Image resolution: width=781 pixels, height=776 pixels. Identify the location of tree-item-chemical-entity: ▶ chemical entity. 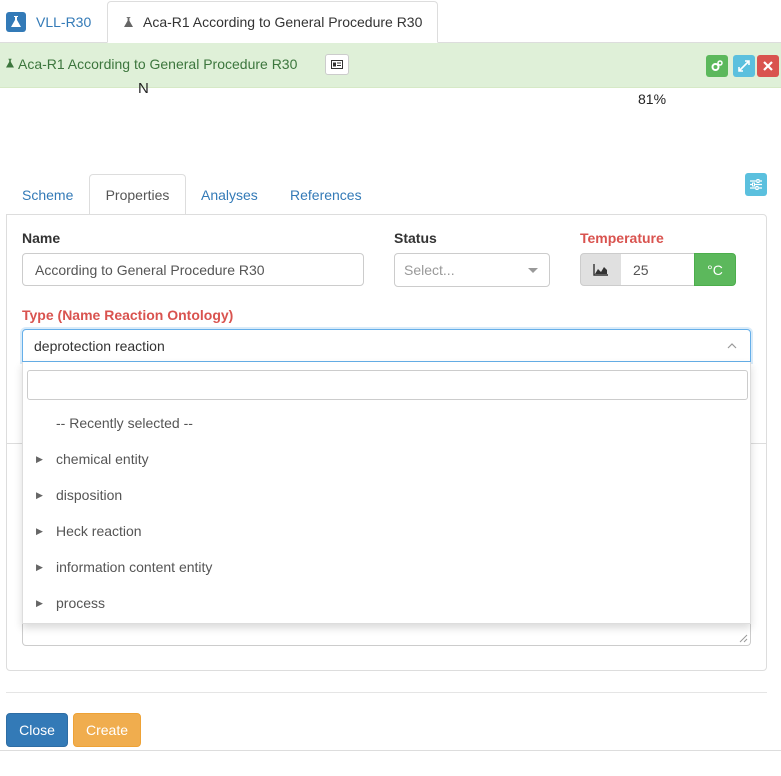
(387, 459).